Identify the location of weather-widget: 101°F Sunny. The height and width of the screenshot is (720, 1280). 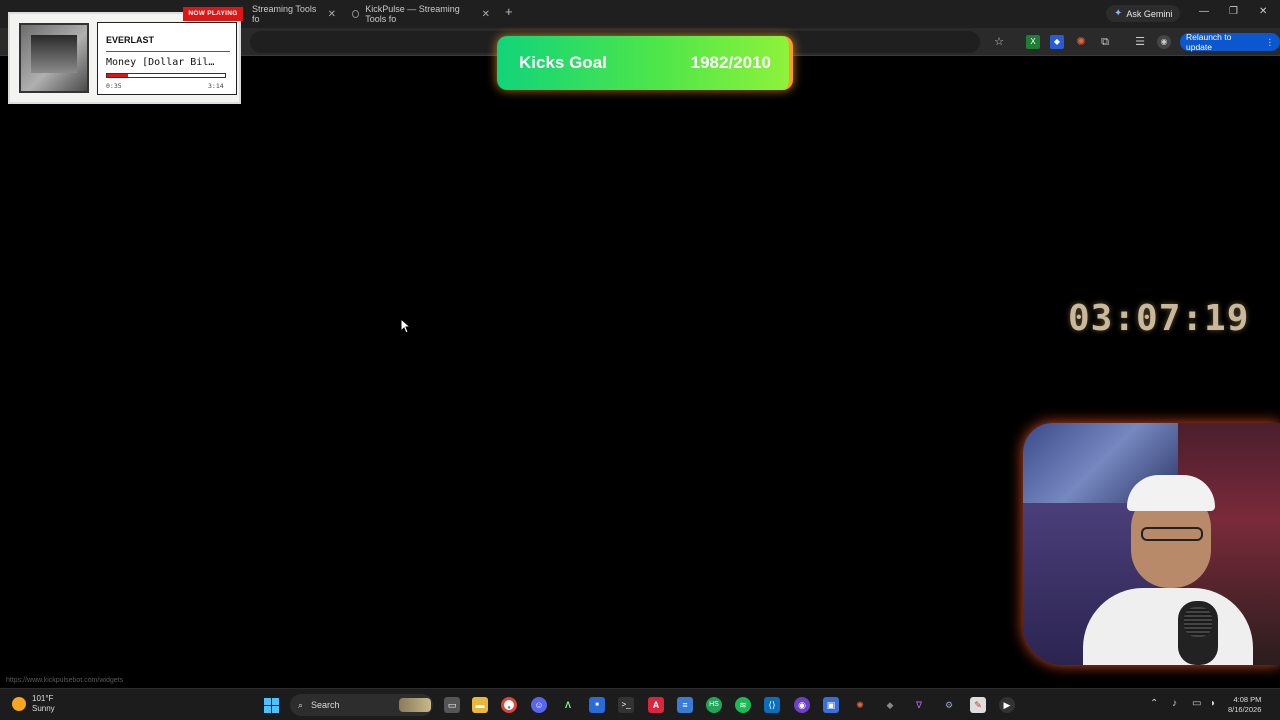
(33, 704).